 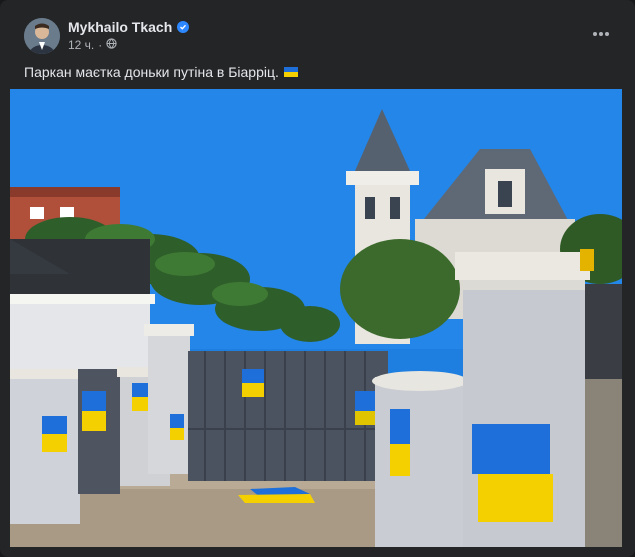 I want to click on author-name-row: Mykhailo Tkach, so click(x=129, y=27).